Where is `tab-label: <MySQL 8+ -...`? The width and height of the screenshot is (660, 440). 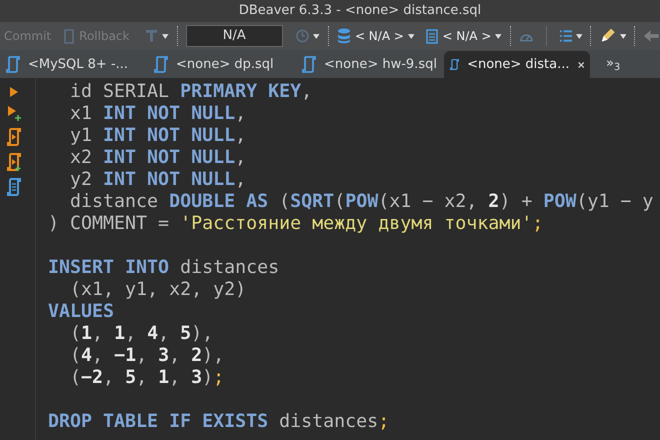
tab-label: <MySQL 8+ -... is located at coordinates (78, 65).